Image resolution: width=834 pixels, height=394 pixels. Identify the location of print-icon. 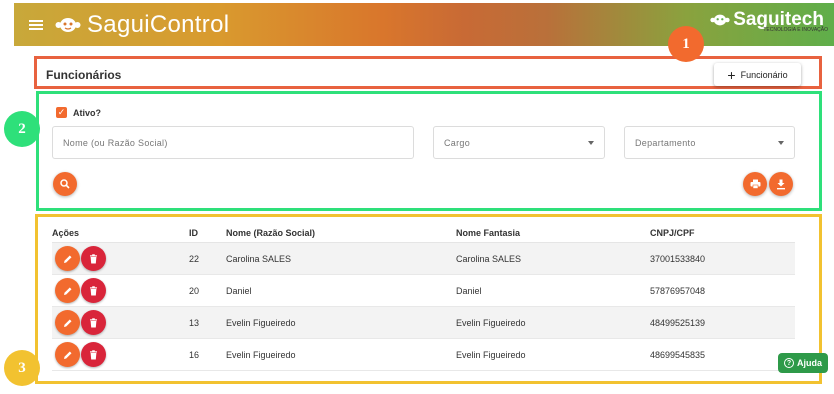
(755, 184).